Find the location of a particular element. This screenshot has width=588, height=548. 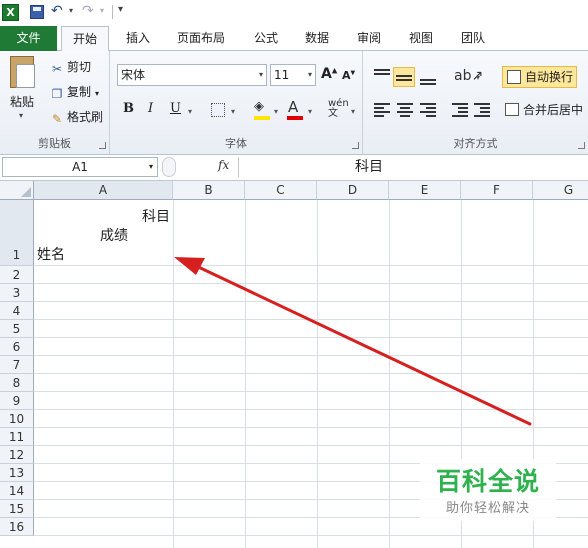

row-header-3: 3 is located at coordinates (17, 293).